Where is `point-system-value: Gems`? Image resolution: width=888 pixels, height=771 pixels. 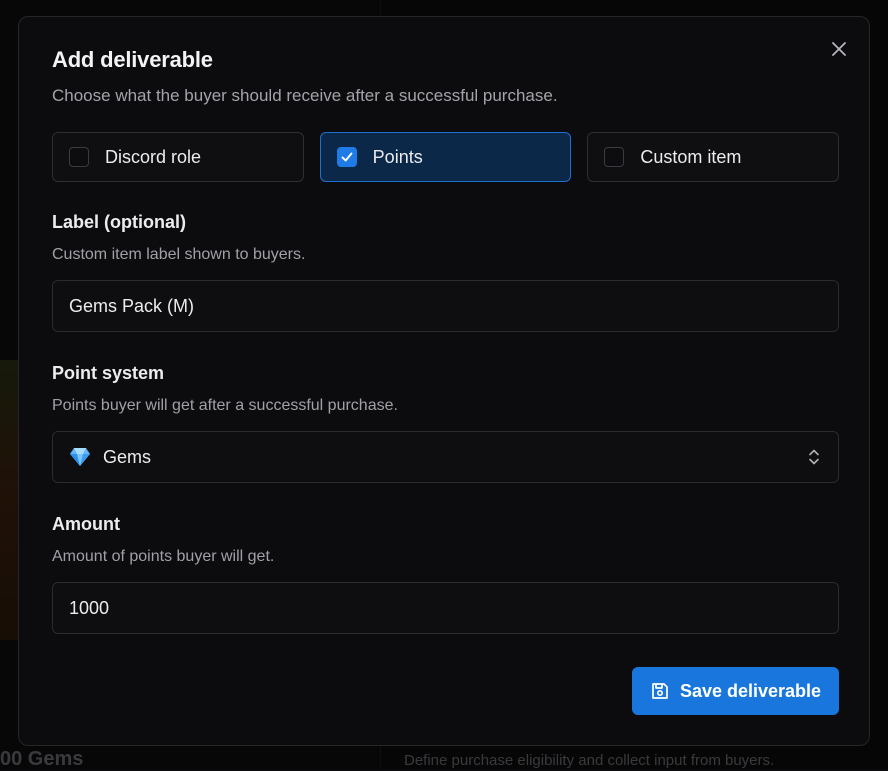 point-system-value: Gems is located at coordinates (127, 456).